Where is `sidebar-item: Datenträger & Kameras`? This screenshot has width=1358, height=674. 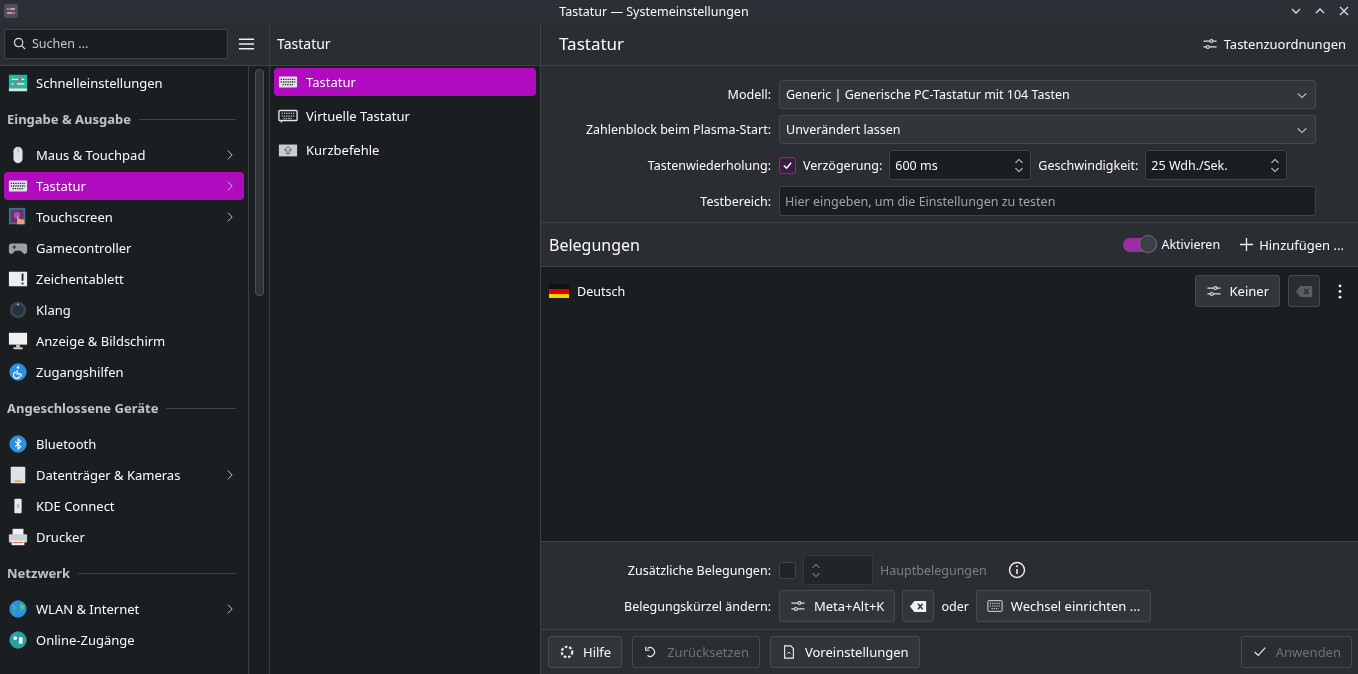 sidebar-item: Datenträger & Kameras is located at coordinates (124, 475).